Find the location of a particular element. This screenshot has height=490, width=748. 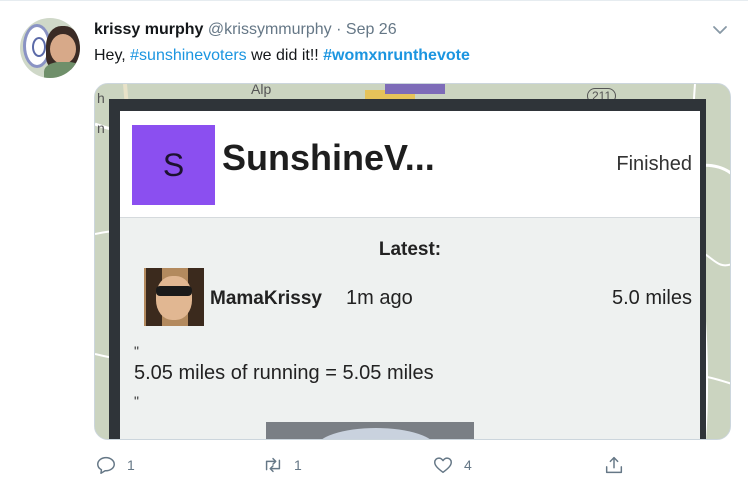

tweet-date: Sep 26 is located at coordinates (371, 29).